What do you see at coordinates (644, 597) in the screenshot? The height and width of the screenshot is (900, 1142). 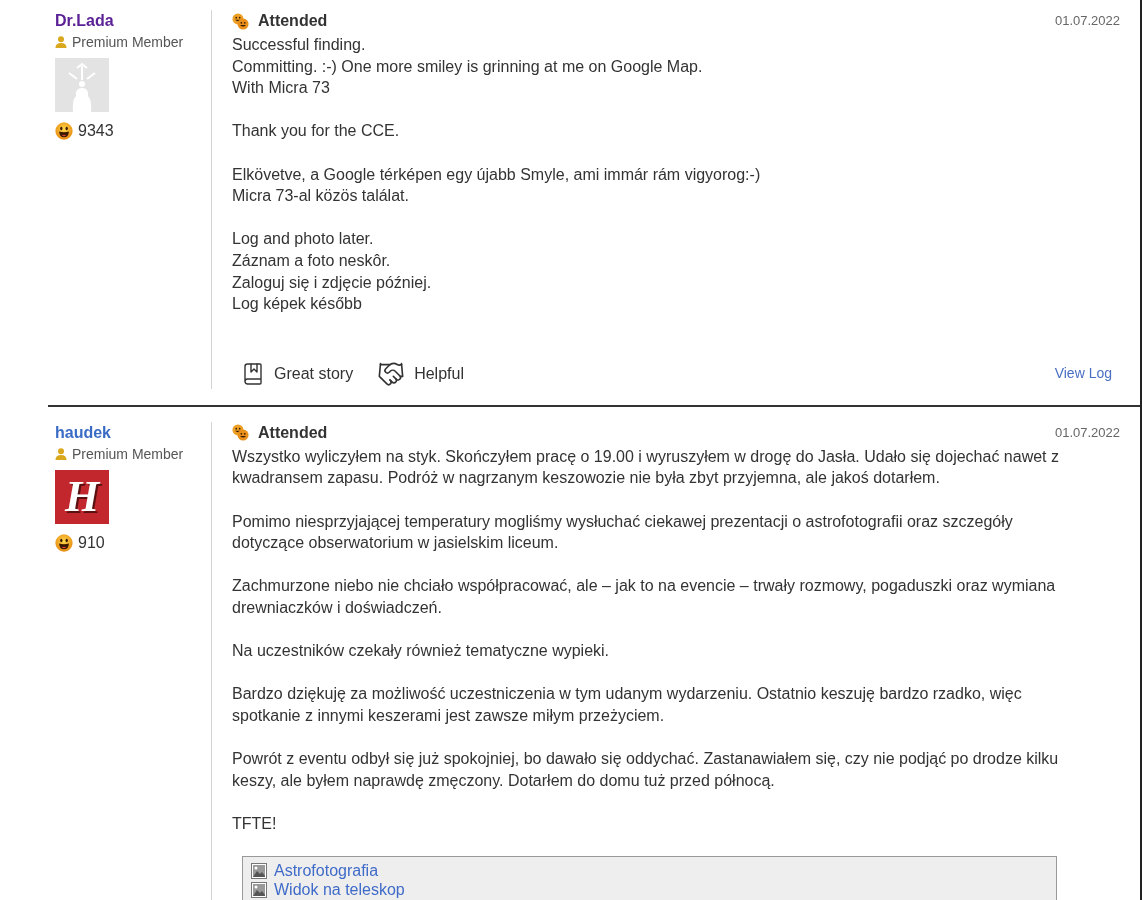 I see `log-paragraph: Zachmurzone niebo nie chciało współpracować, ale – jak to na evencie – trwały rozmowy, pogaduszki oraz wymiana drewniaczków i doświadczeń.` at bounding box center [644, 597].